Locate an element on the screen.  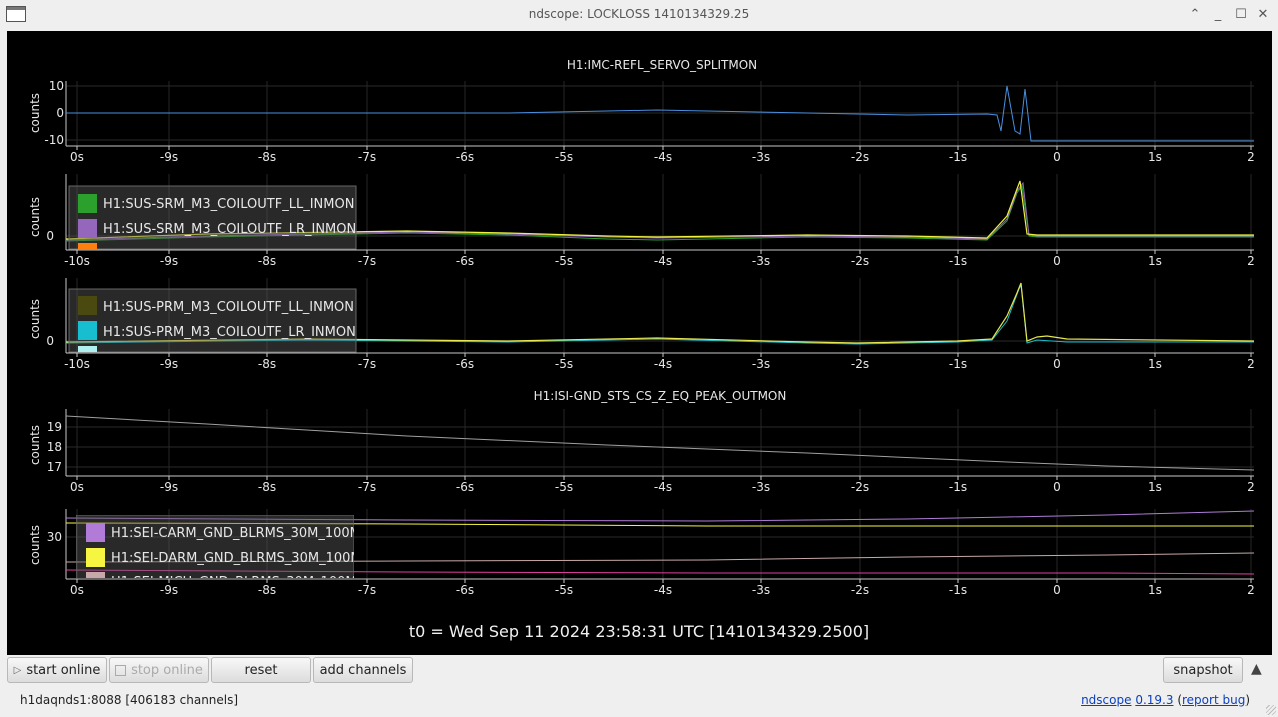
legend-label: H1:SEI-DARM_GND_BLRMS_30M_100M is located at coordinates (236, 558).